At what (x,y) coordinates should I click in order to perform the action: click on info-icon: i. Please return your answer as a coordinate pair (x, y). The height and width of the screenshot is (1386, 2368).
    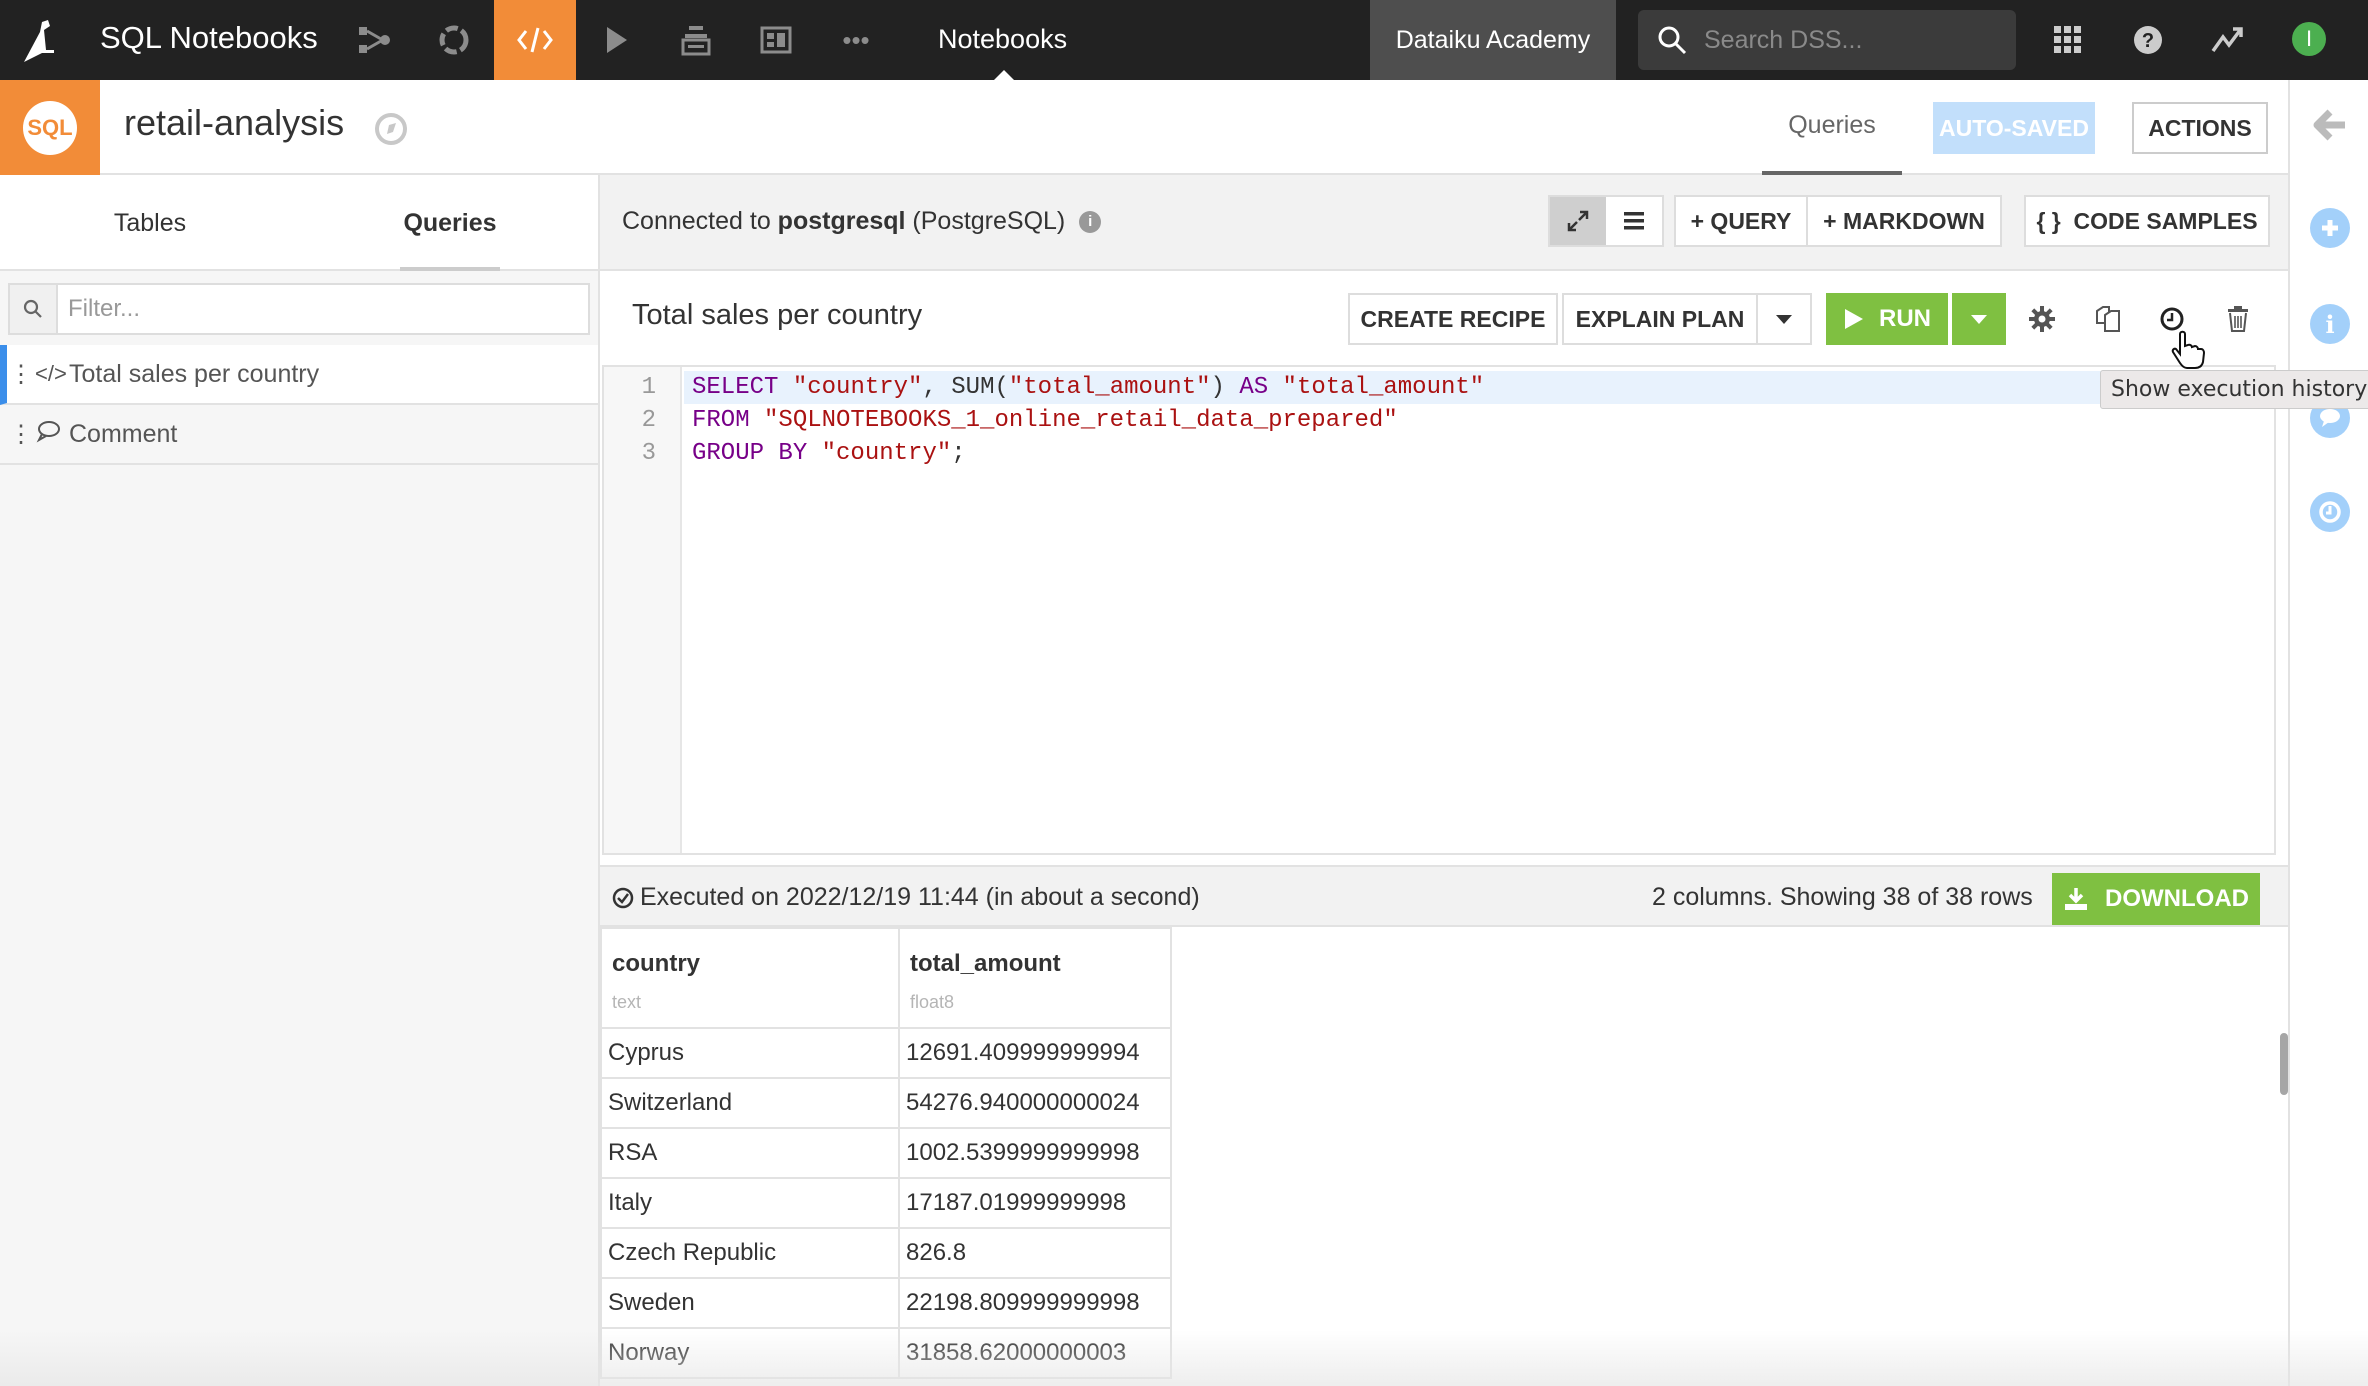
    Looking at the image, I should click on (2330, 324).